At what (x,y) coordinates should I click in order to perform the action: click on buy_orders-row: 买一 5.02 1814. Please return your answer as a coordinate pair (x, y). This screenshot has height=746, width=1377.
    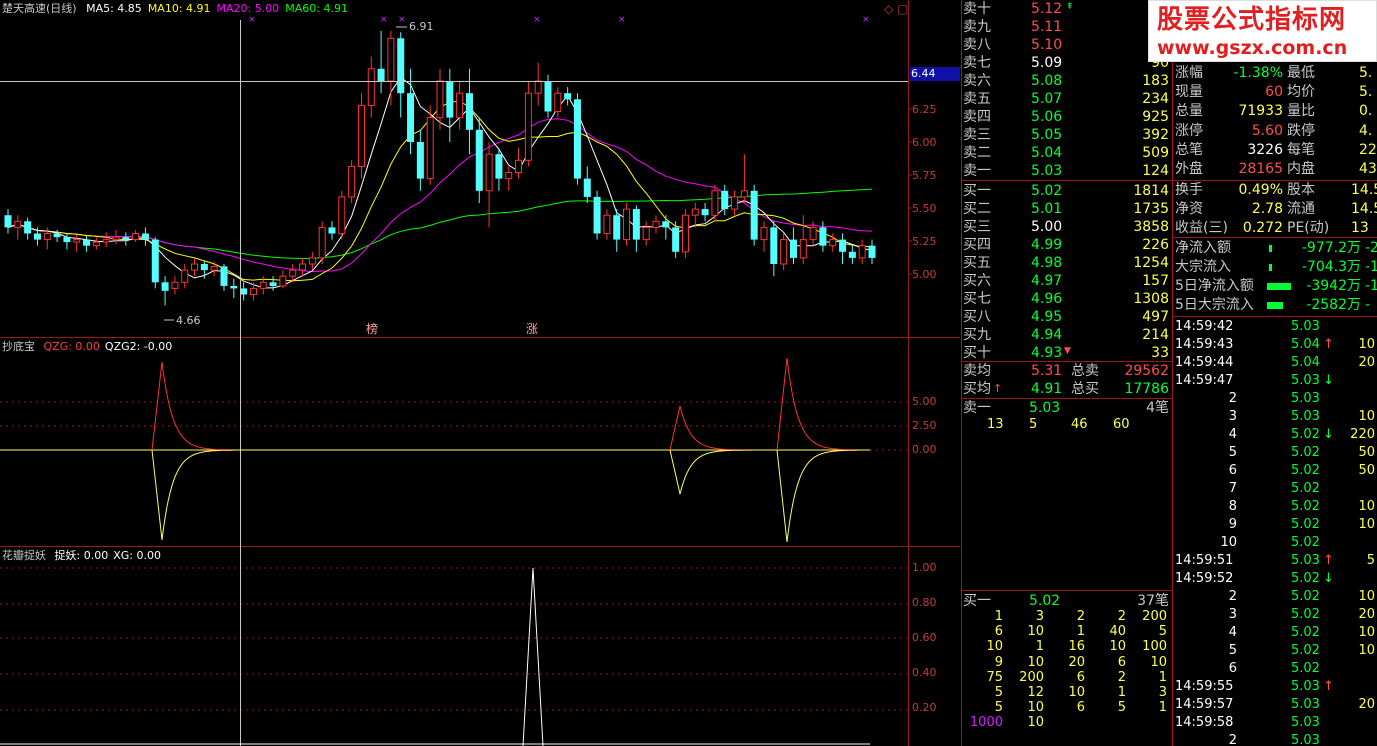
    Looking at the image, I should click on (1067, 191).